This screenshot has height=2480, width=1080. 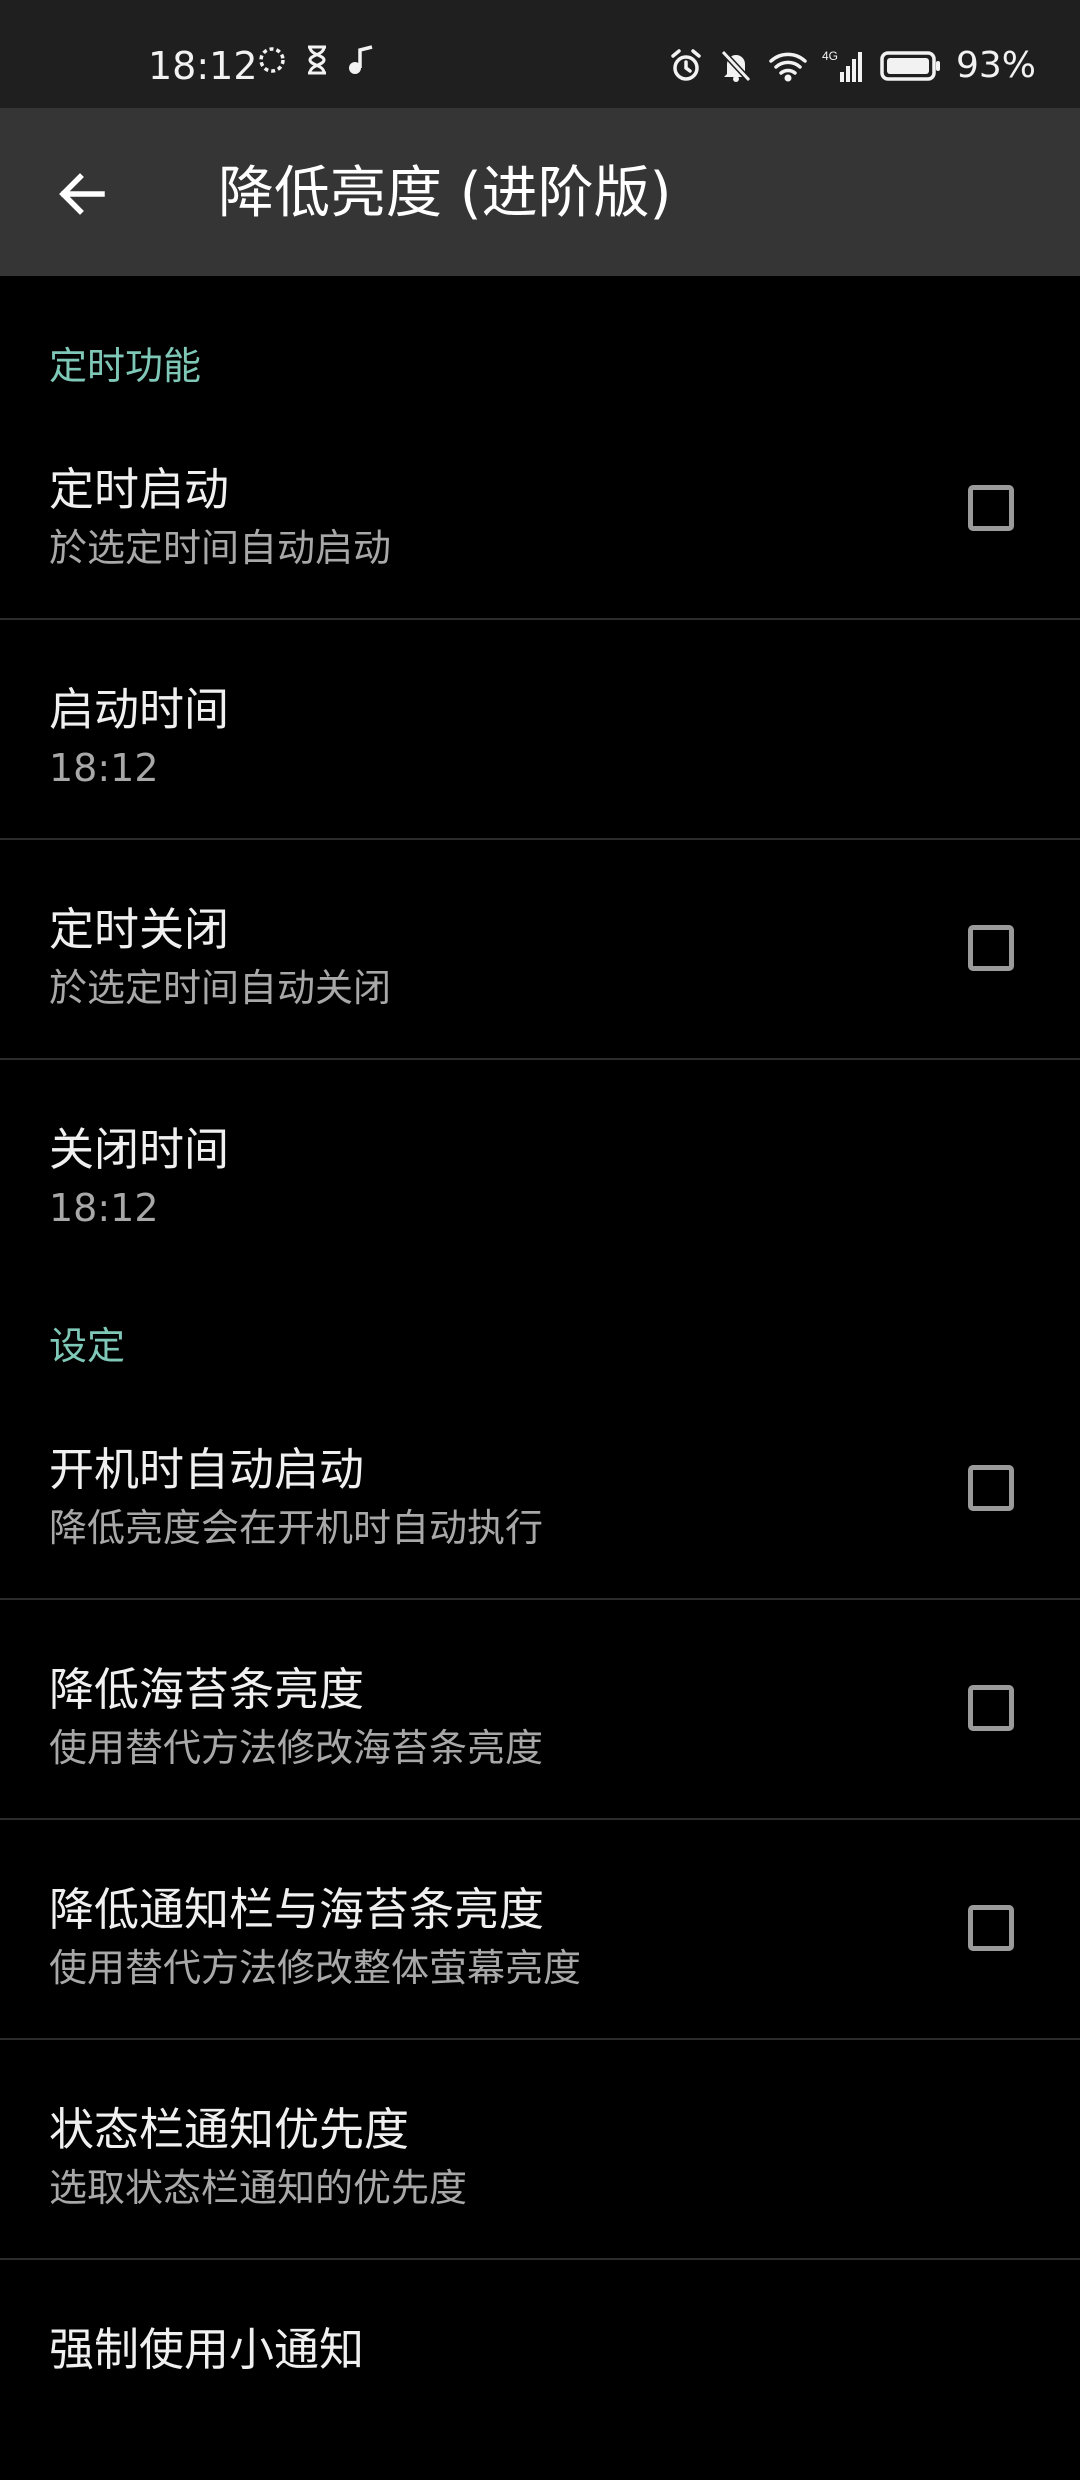 I want to click on pref-scheduled-start: 定时启动 於选定时间自动启动, so click(x=540, y=510).